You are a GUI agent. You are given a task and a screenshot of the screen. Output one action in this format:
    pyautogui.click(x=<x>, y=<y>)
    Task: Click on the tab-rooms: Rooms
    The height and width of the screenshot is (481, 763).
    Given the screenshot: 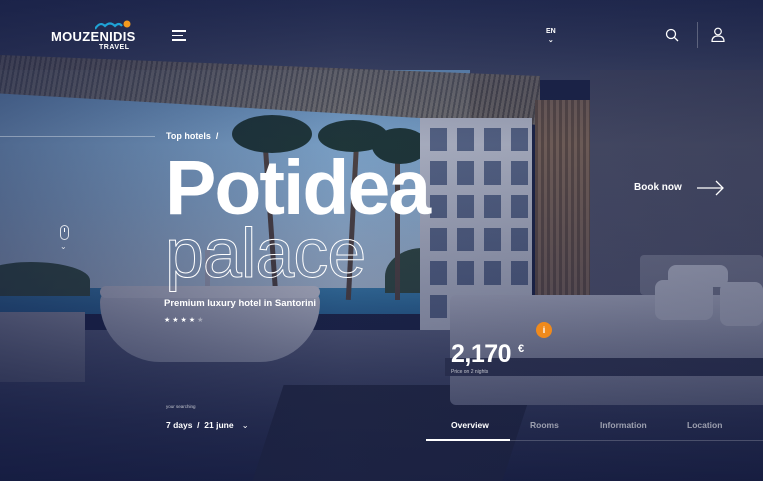 What is the action you would take?
    pyautogui.click(x=544, y=425)
    